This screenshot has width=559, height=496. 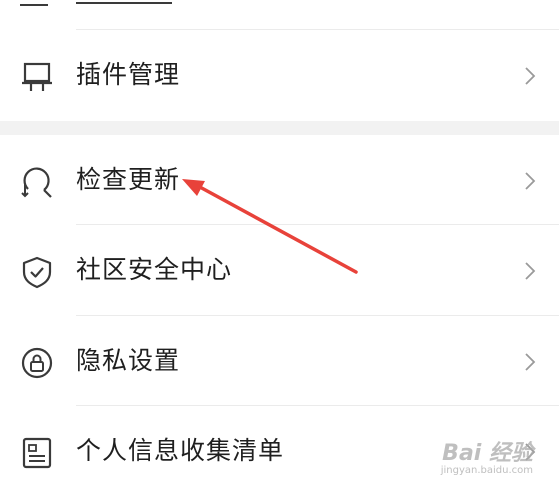 What do you see at coordinates (154, 269) in the screenshot?
I see `settings-item-label: 社区安全中心` at bounding box center [154, 269].